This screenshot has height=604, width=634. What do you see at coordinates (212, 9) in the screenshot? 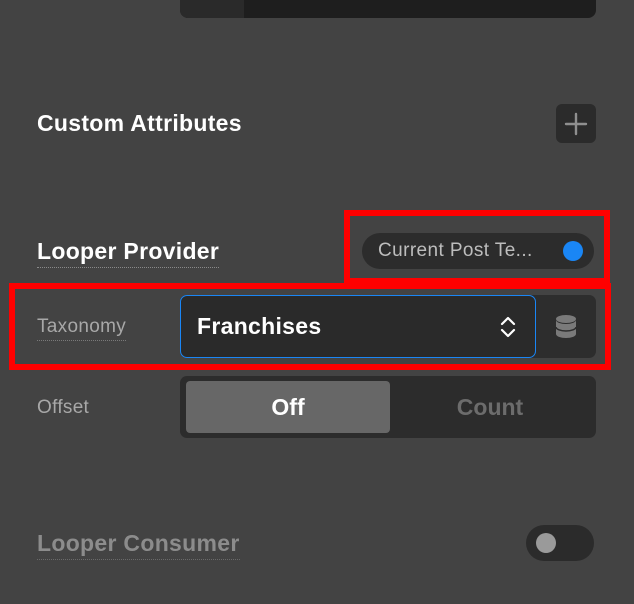
I see `top-control-segment` at bounding box center [212, 9].